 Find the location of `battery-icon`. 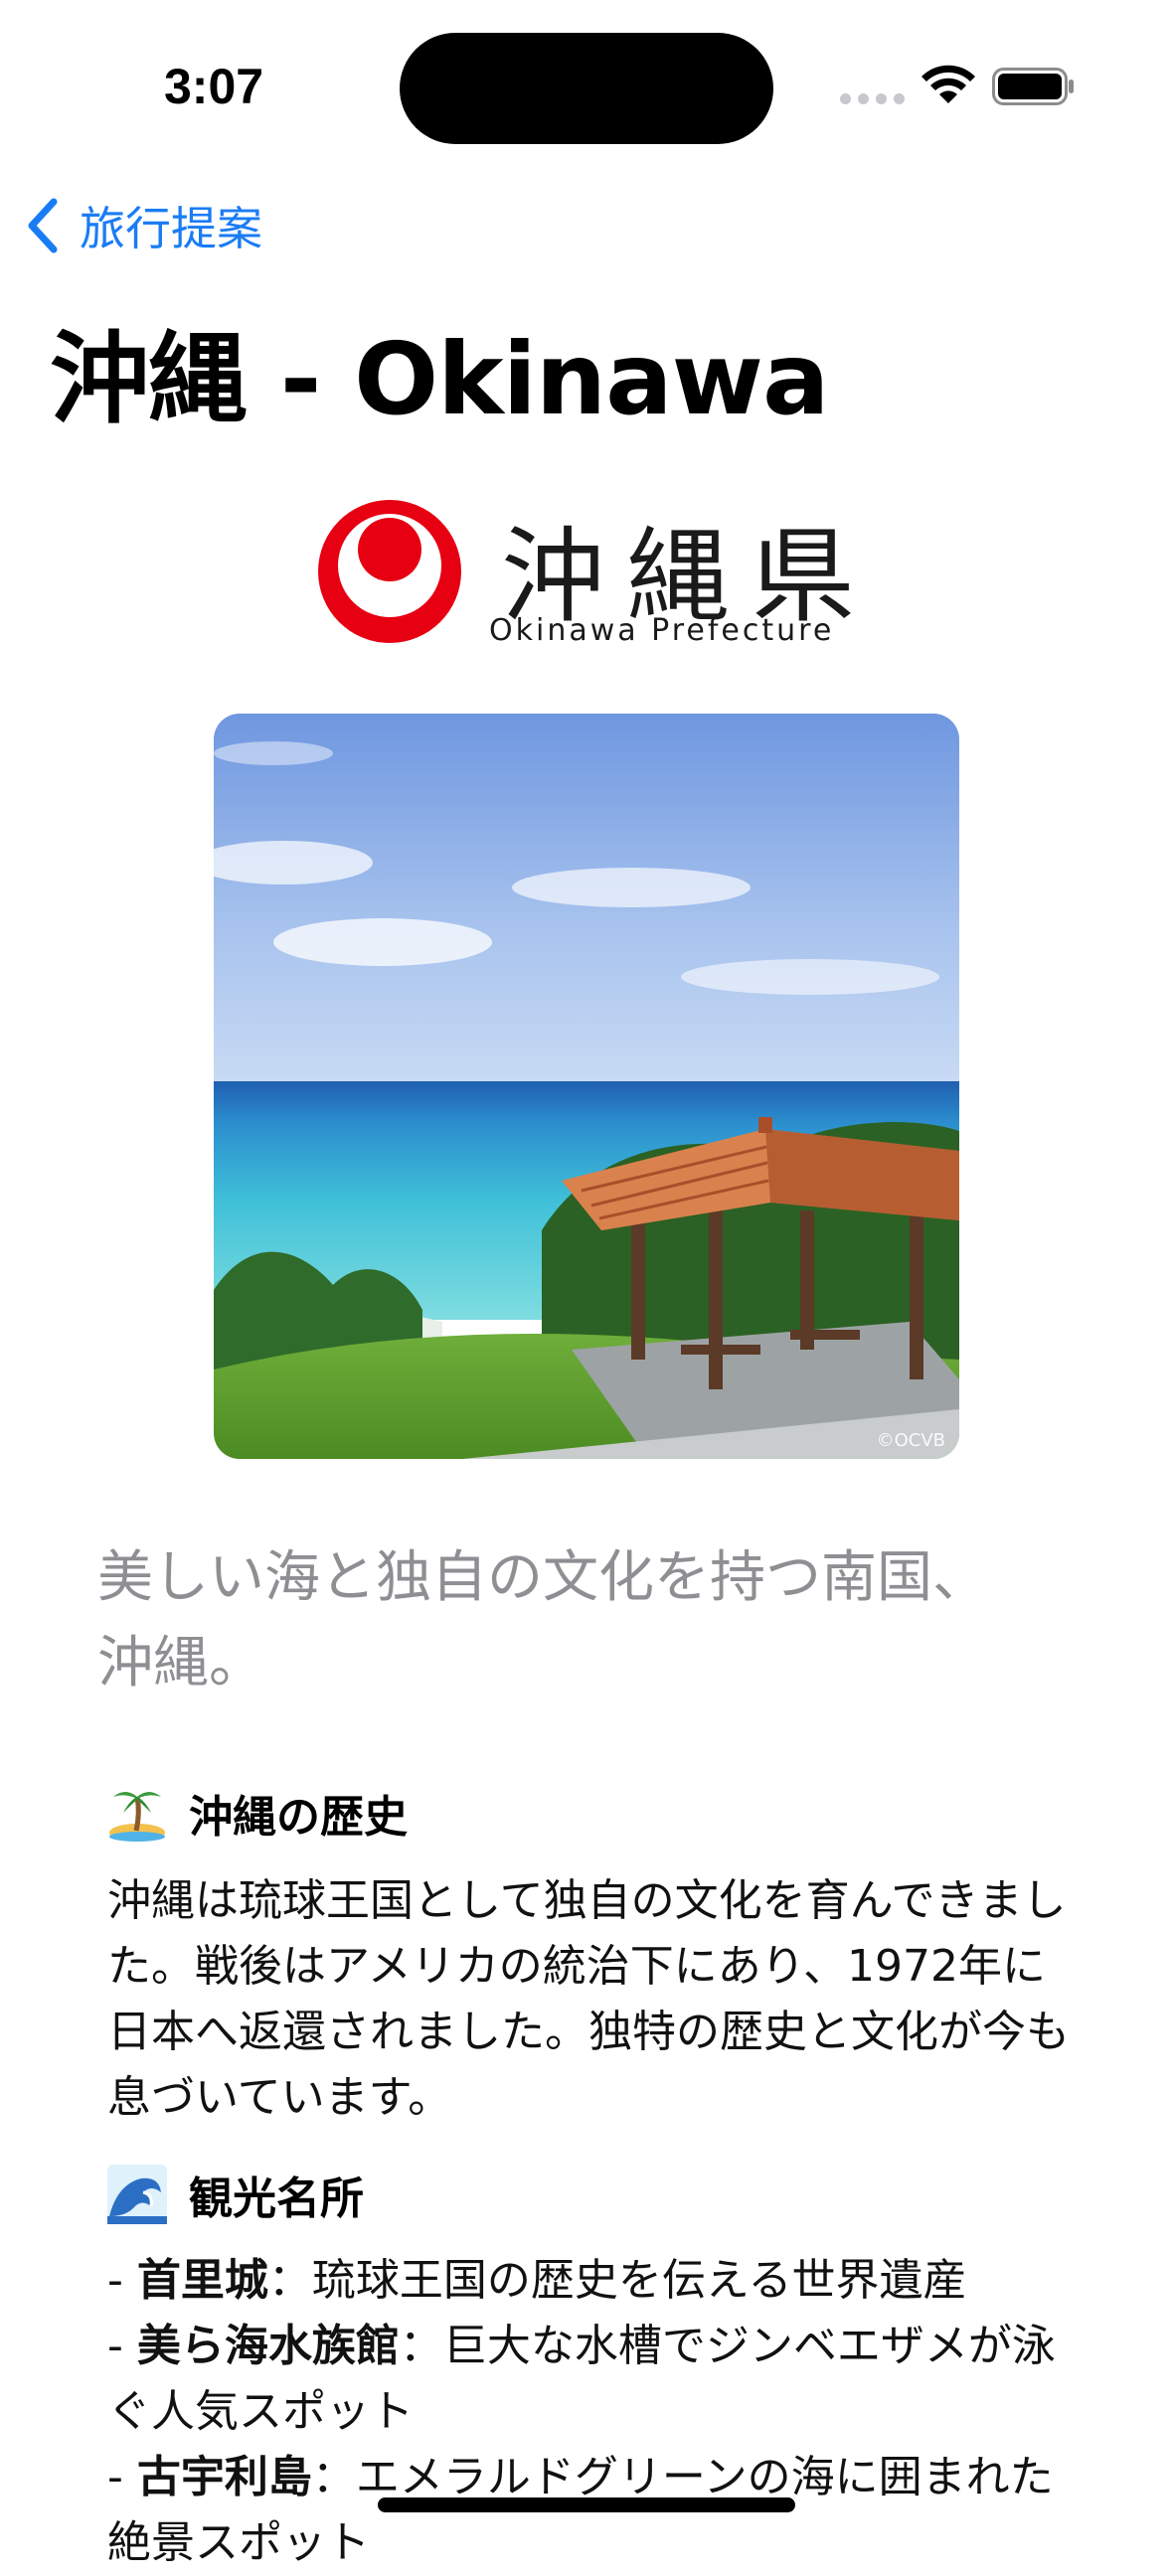

battery-icon is located at coordinates (1033, 86).